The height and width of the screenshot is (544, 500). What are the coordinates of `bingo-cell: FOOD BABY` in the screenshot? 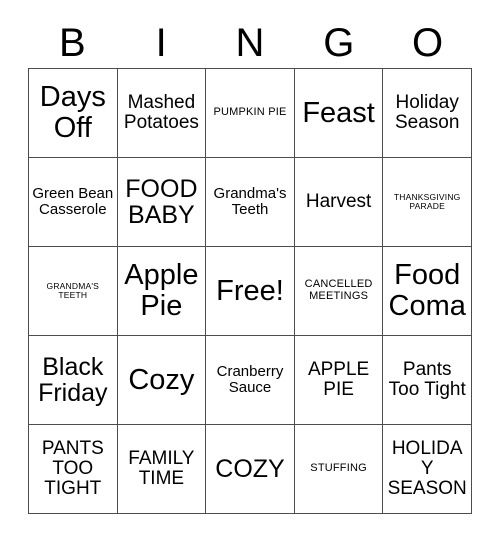 It's located at (162, 202).